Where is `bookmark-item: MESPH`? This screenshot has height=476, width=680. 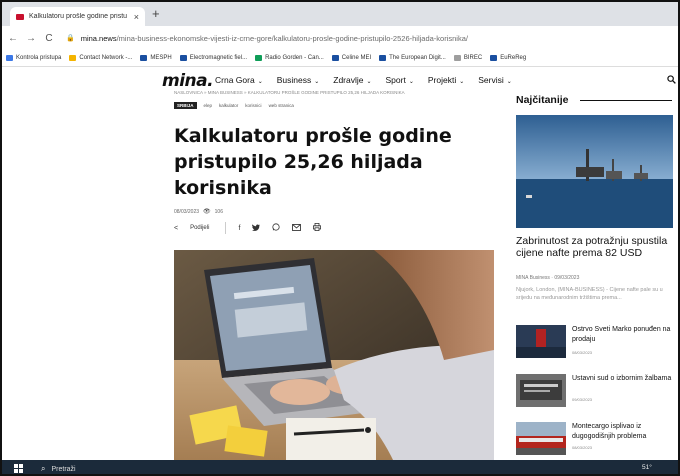
bookmark-item: MESPH is located at coordinates (156, 58).